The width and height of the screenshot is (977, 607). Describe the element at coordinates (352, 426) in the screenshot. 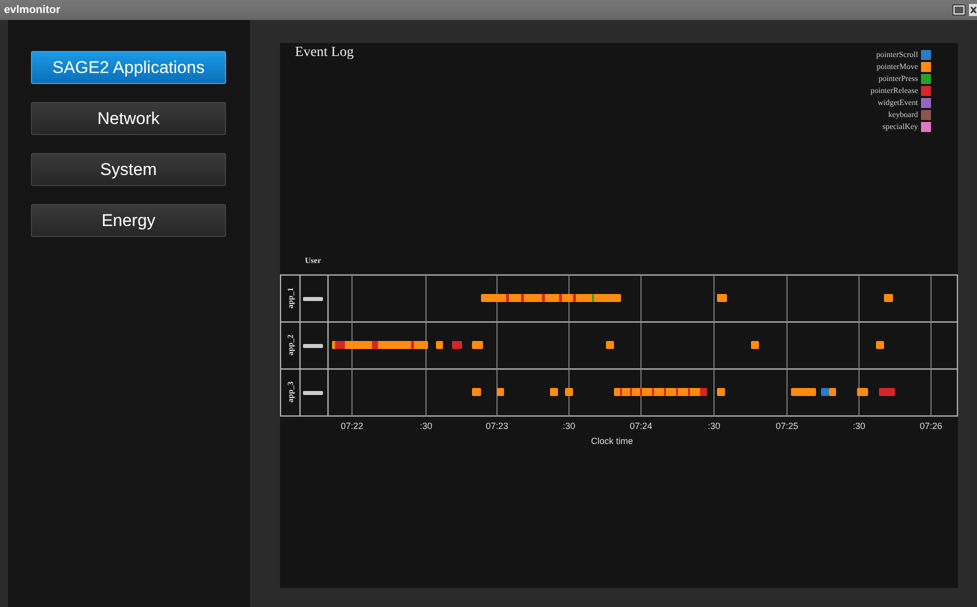

I see `axis-tick-label: 07:22` at that location.